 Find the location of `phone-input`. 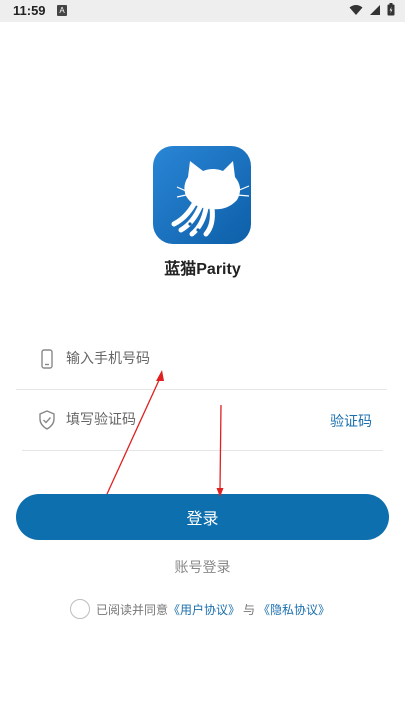

phone-input is located at coordinates (191, 359).